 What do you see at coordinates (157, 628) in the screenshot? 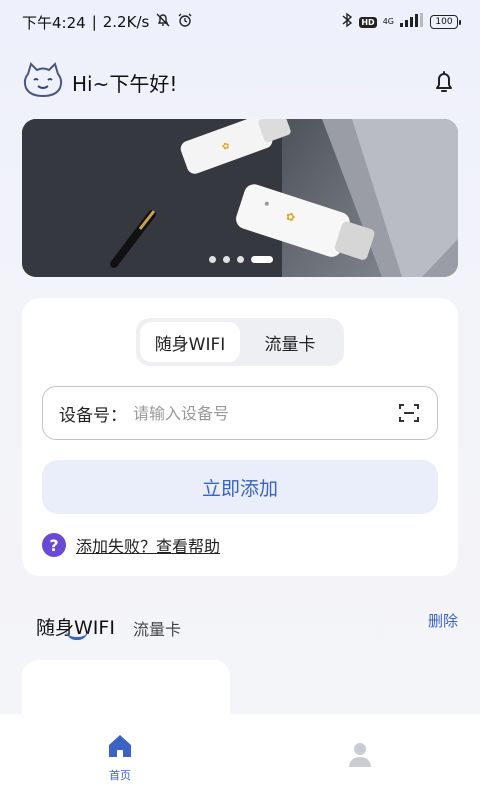
I see `list-tab-data-card: 流量卡` at bounding box center [157, 628].